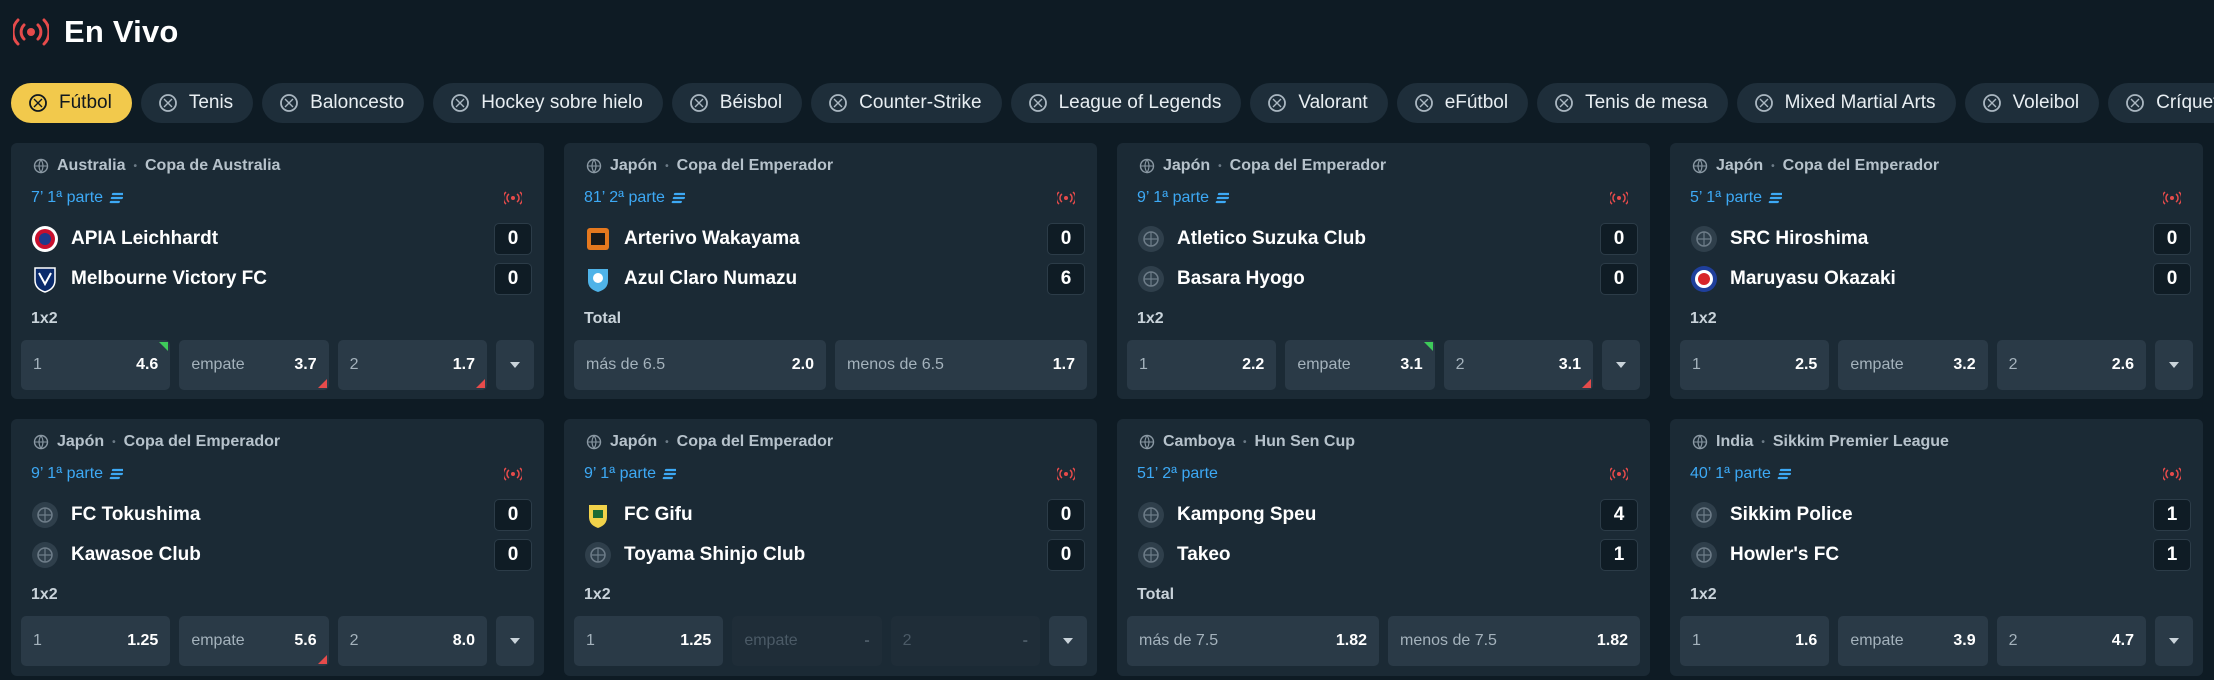 The image size is (2214, 680). Describe the element at coordinates (2071, 641) in the screenshot. I see `odd-button: 2 4.7` at that location.